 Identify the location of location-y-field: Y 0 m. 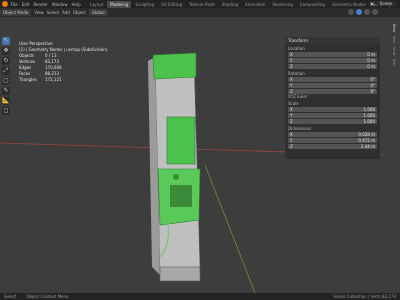
(332, 60).